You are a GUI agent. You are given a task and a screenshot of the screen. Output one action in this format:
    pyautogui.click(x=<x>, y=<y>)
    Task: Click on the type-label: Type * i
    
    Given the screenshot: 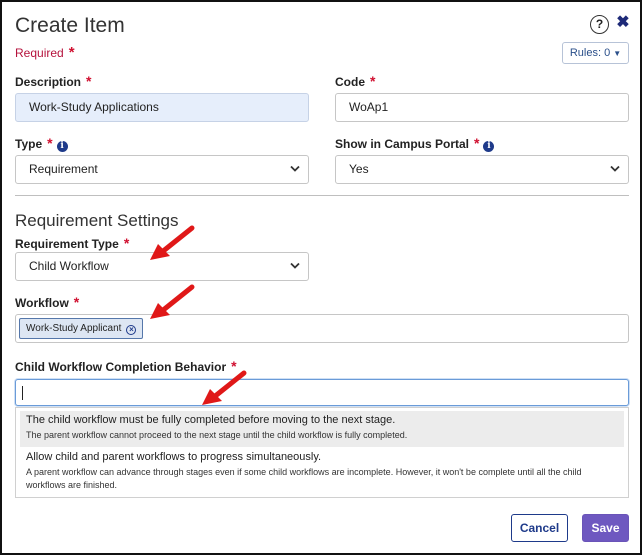 What is the action you would take?
    pyautogui.click(x=41, y=143)
    